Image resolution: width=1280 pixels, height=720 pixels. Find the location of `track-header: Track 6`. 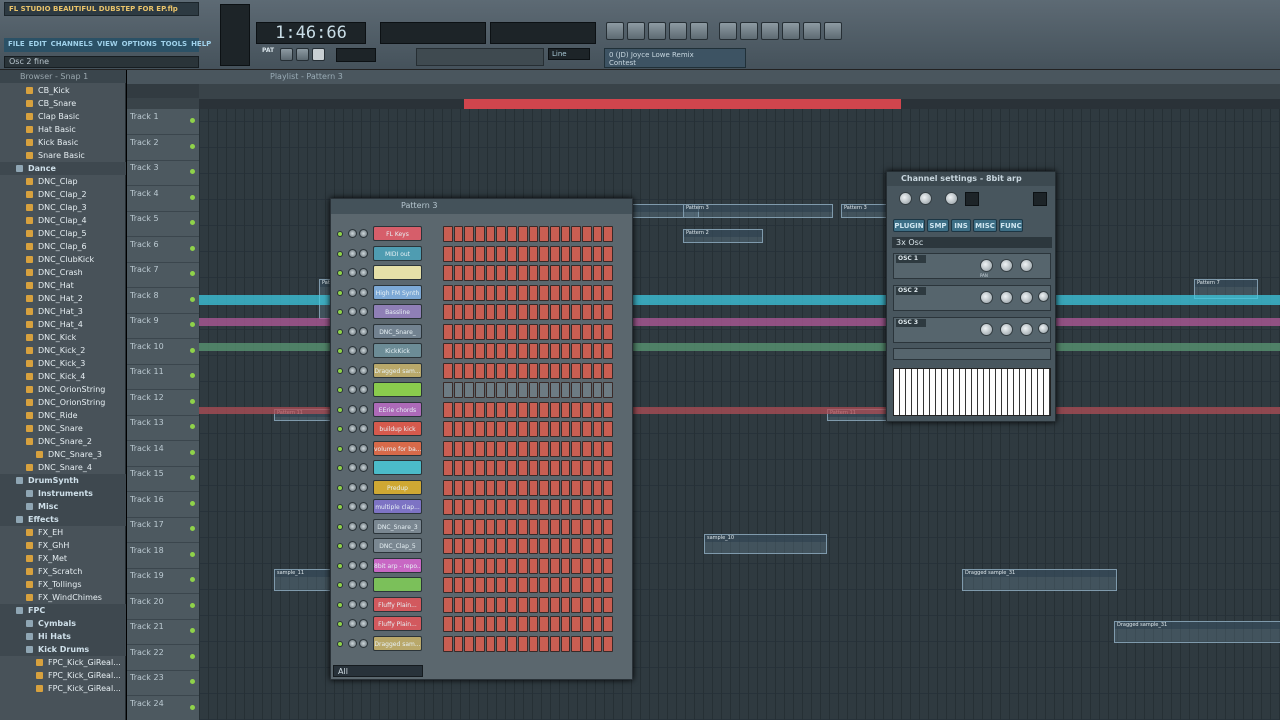

track-header: Track 6 is located at coordinates (163, 250).